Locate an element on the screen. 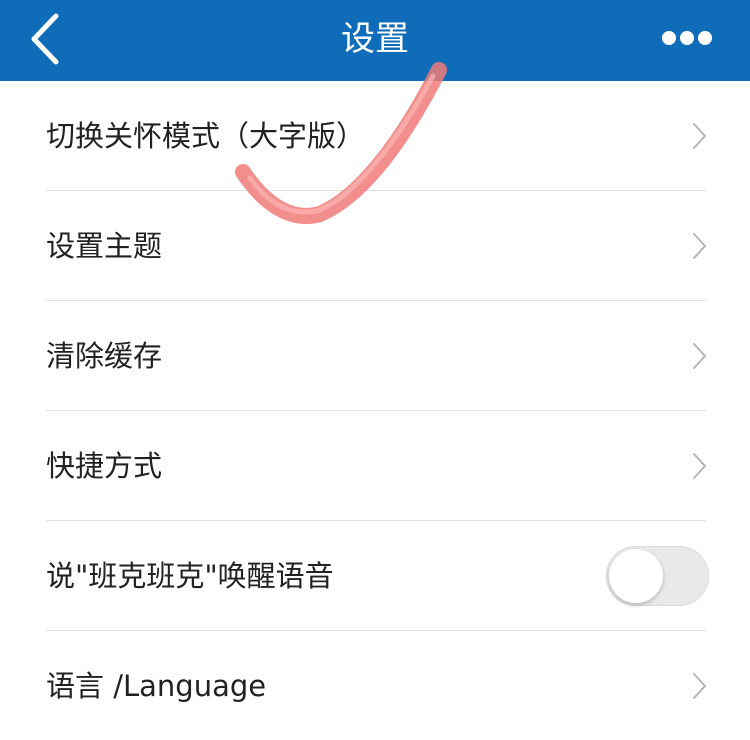  ellipsis-icon is located at coordinates (687, 38).